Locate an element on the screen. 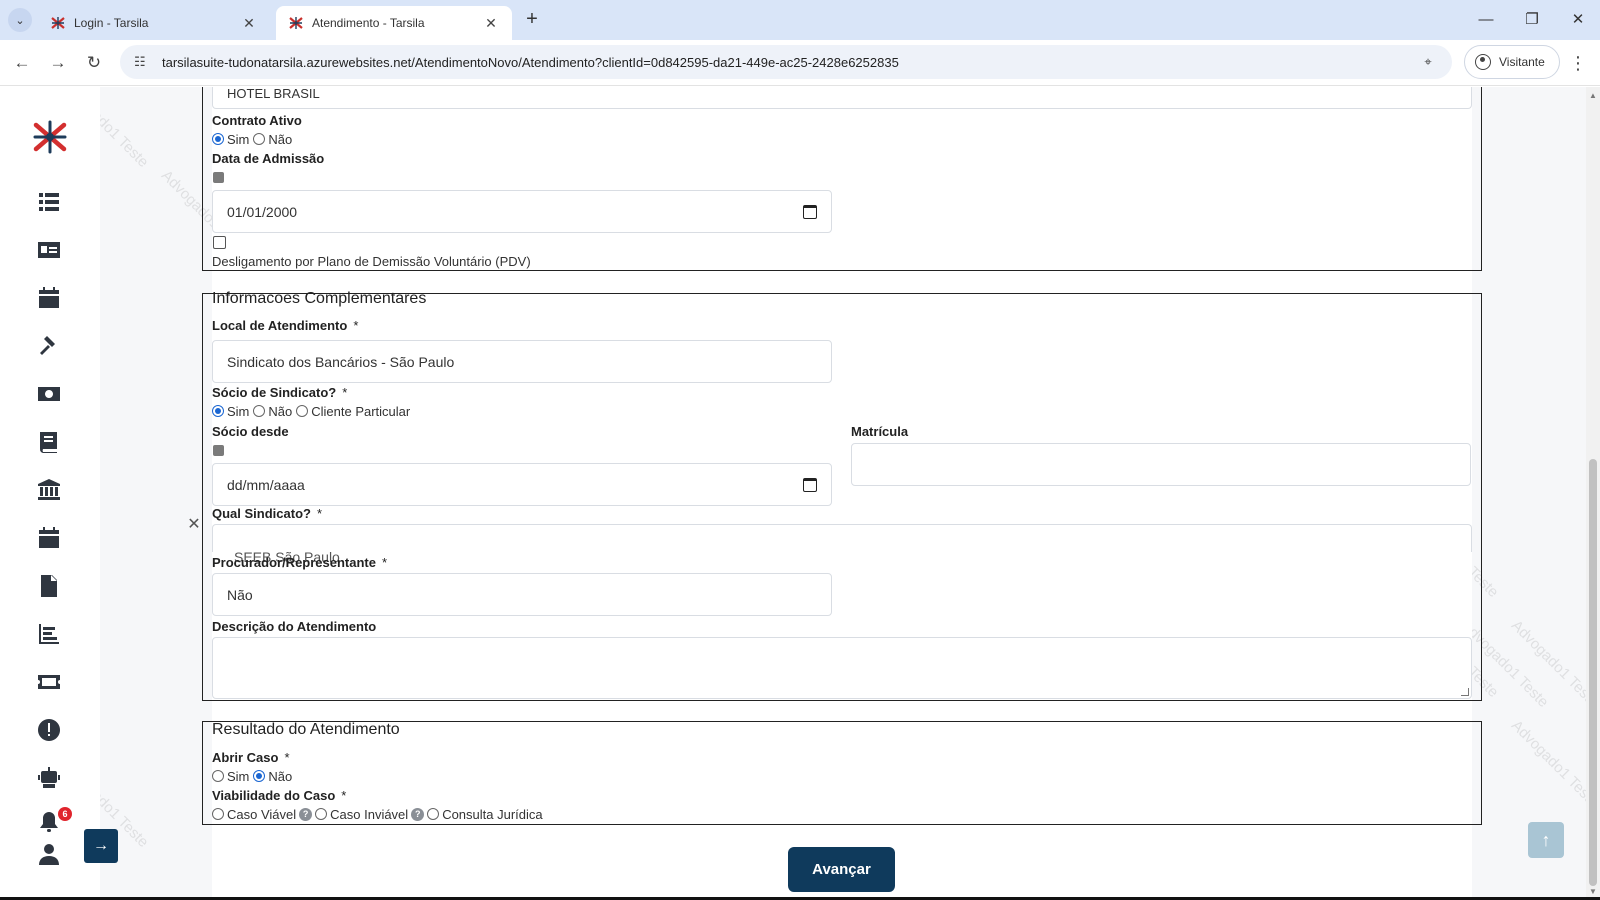 This screenshot has height=900, width=1600. radio-label: Não is located at coordinates (280, 411).